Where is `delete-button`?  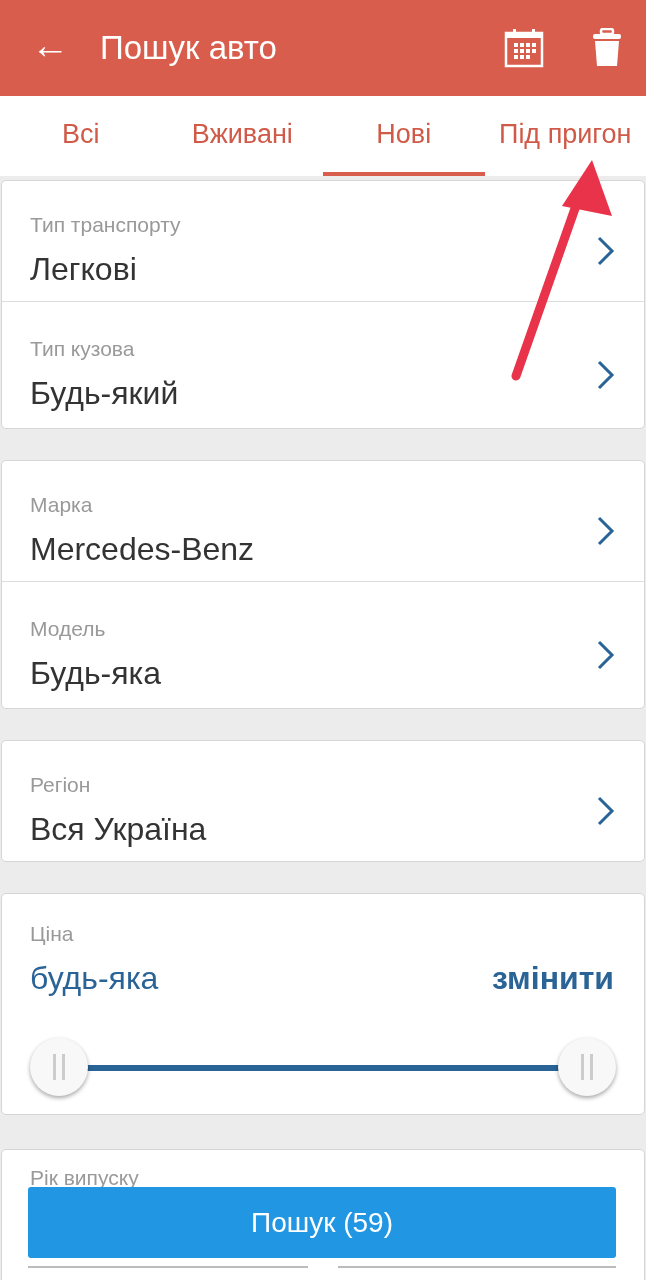
delete-button is located at coordinates (607, 48).